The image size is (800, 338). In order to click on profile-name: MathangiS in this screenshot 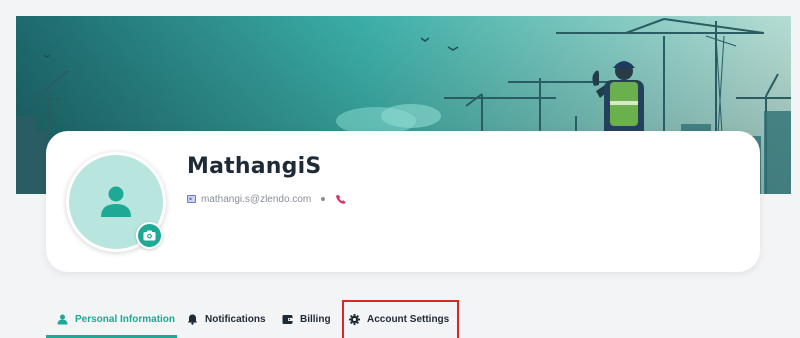, I will do `click(254, 166)`.